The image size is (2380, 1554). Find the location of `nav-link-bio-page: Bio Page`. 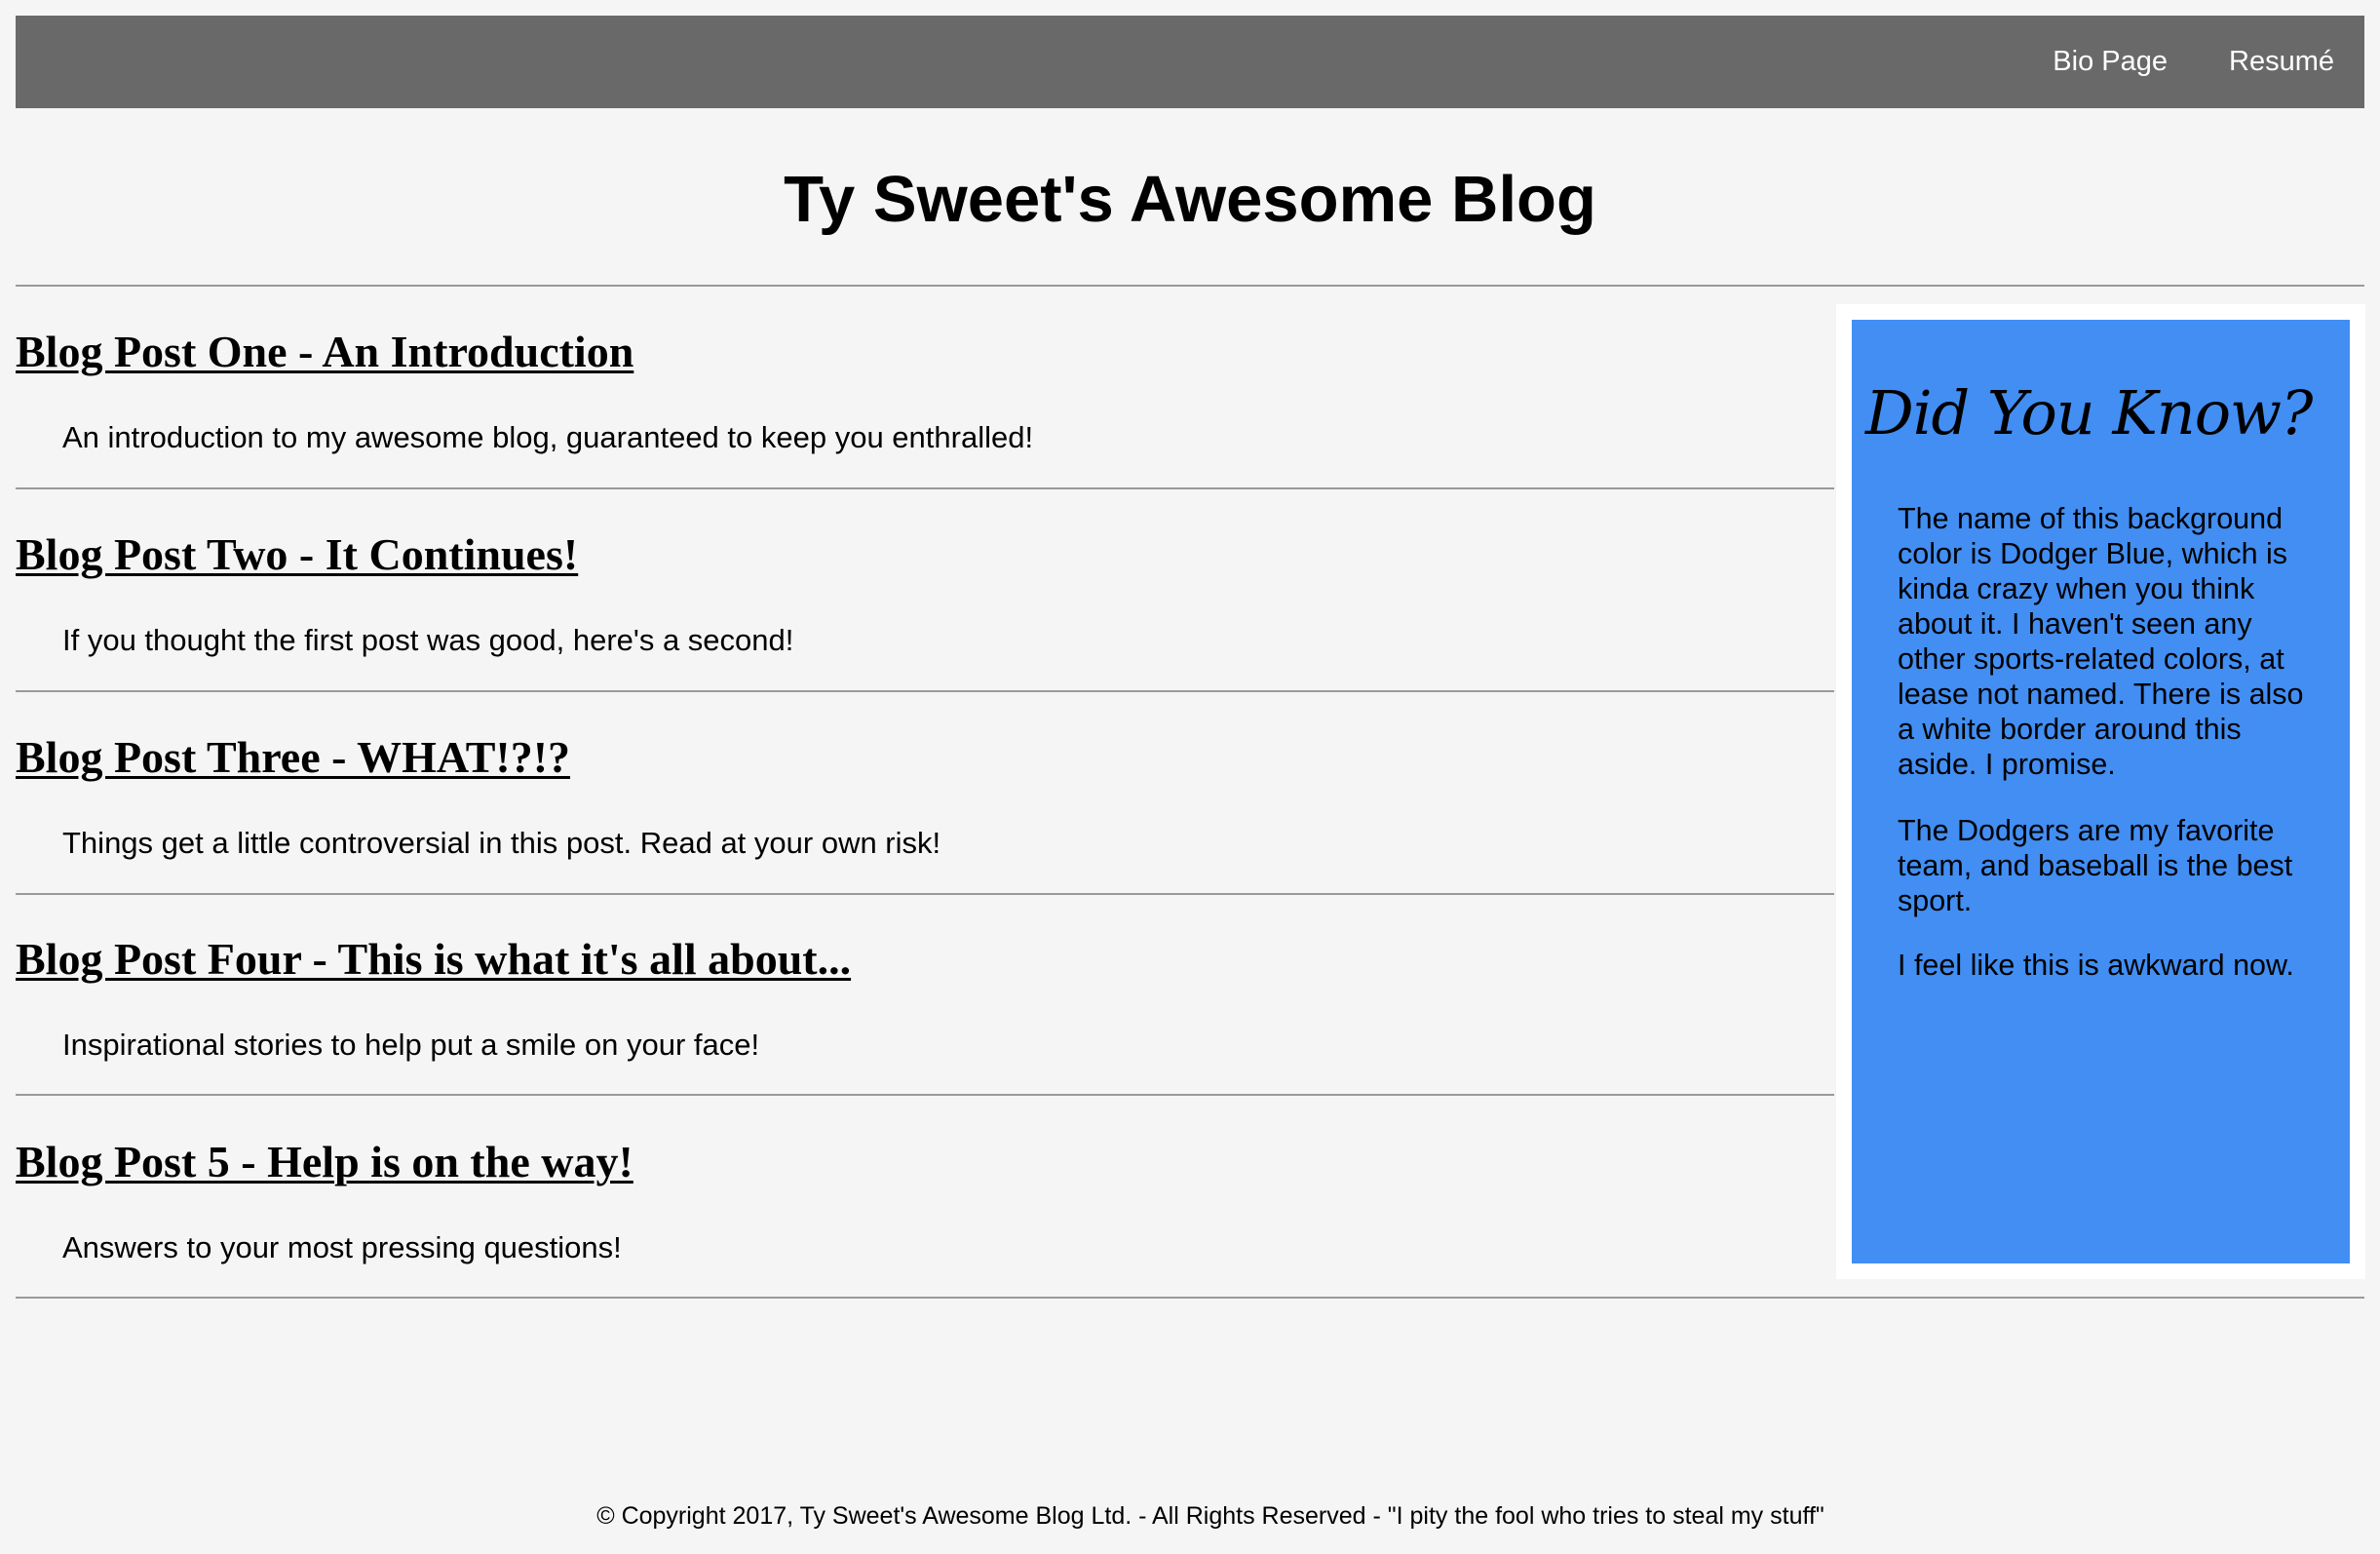

nav-link-bio-page: Bio Page is located at coordinates (2110, 62).